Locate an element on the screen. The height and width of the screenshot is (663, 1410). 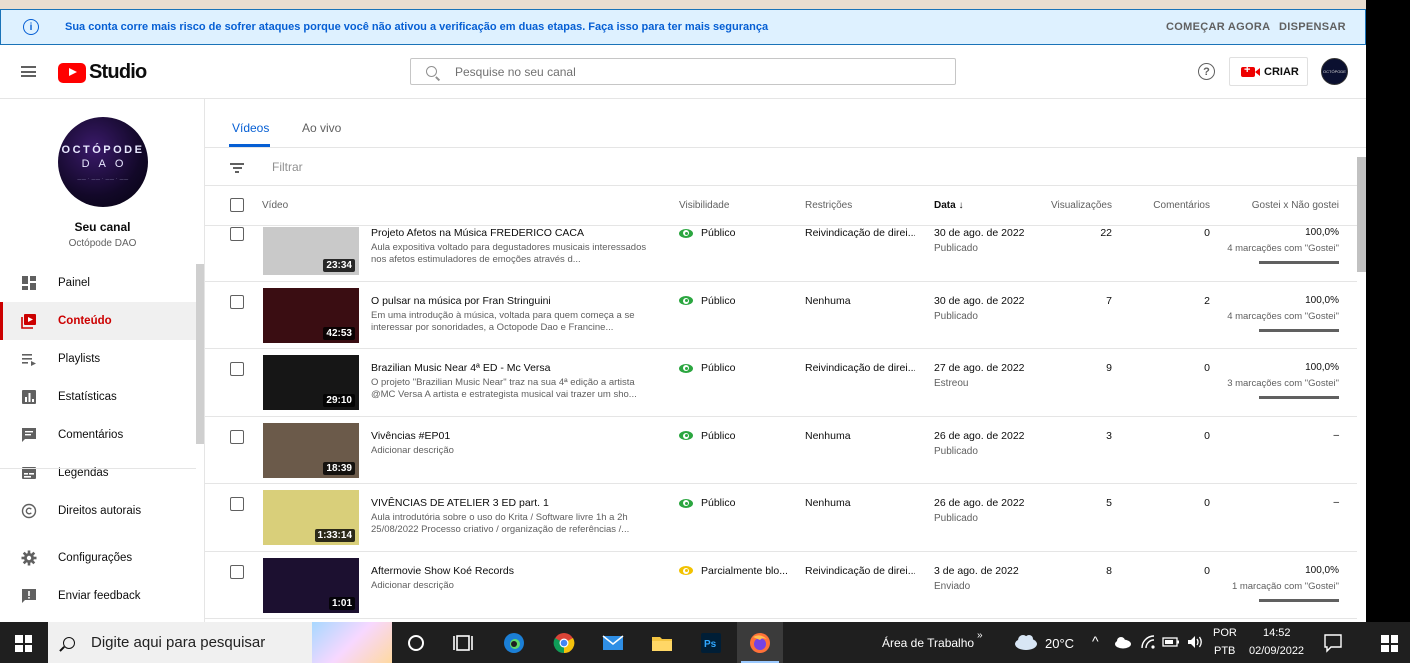
search-icon is located at coordinates (431, 71).